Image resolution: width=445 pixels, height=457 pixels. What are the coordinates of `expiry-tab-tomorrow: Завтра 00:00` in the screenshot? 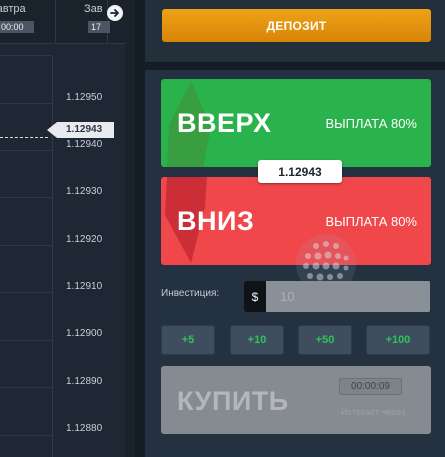 It's located at (28, 22).